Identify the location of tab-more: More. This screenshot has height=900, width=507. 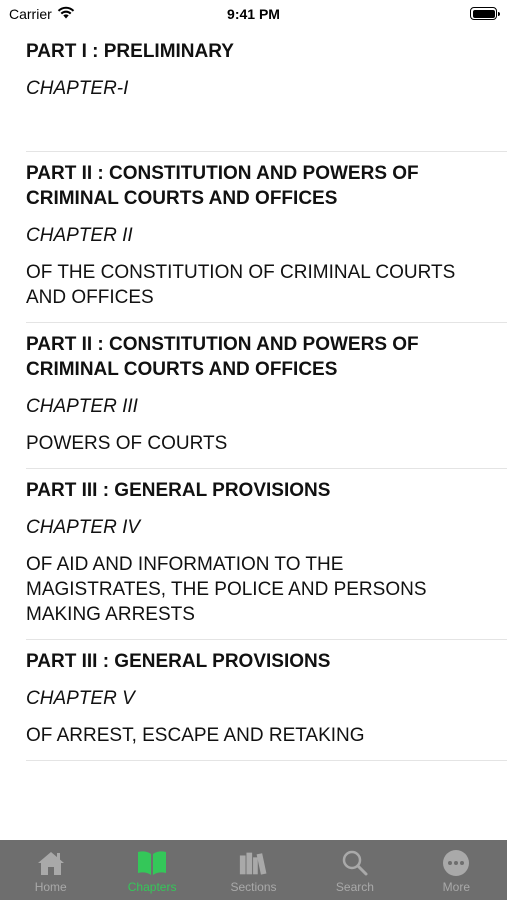
(456, 870).